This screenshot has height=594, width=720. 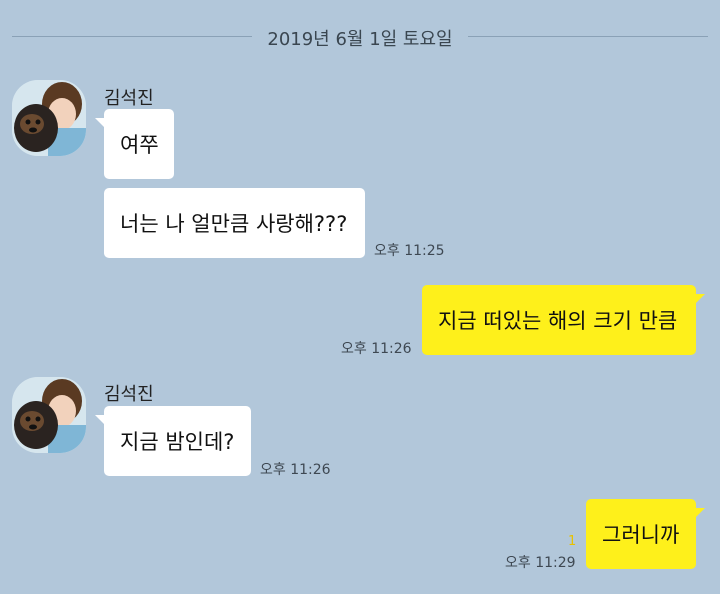 I want to click on message-text: 너는 나 얼만큼 사랑해???, so click(x=234, y=224).